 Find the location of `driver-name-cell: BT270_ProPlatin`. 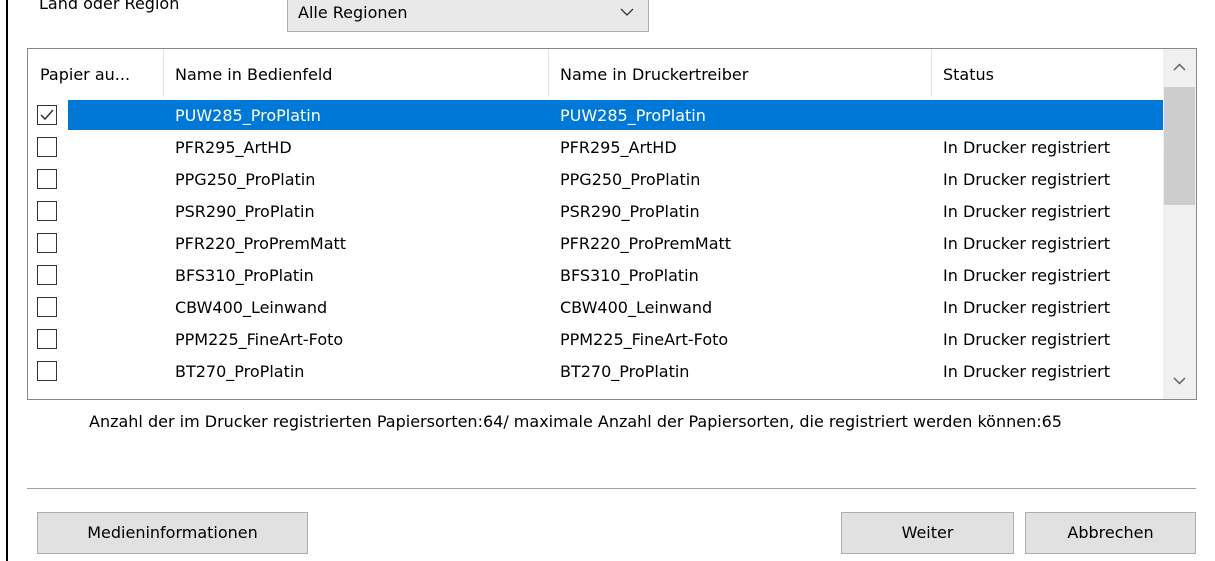

driver-name-cell: BT270_ProPlatin is located at coordinates (625, 371).